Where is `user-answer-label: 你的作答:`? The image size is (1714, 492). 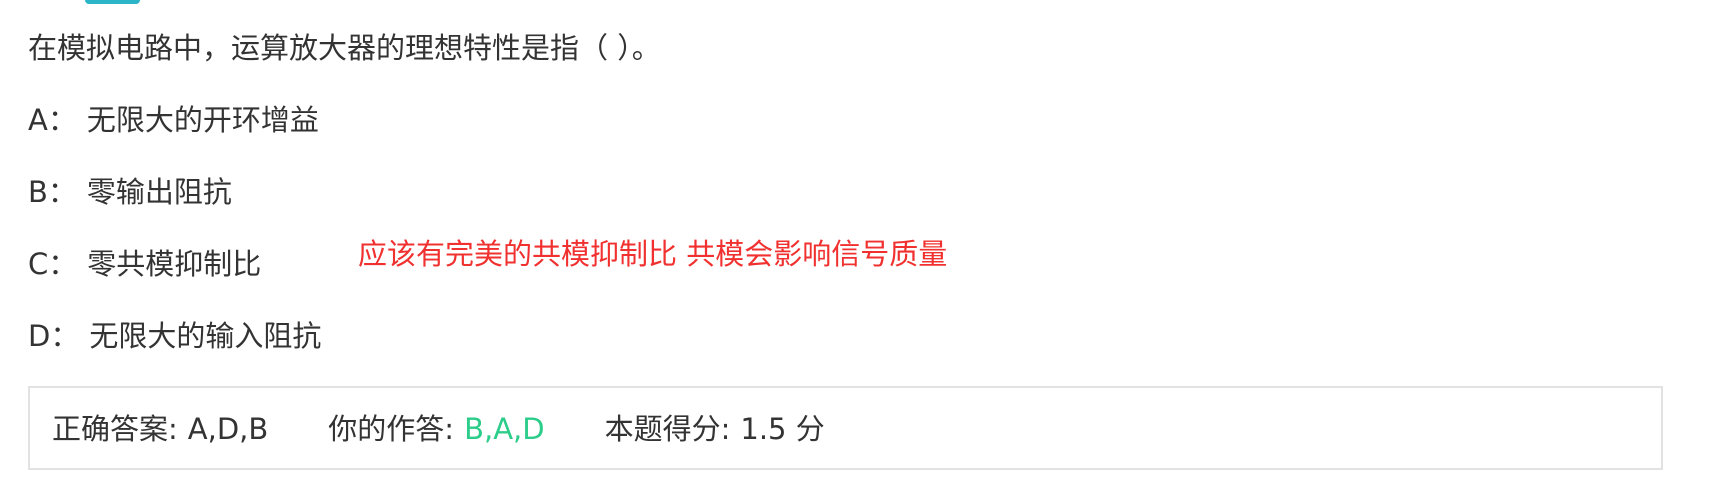 user-answer-label: 你的作答: is located at coordinates (391, 429).